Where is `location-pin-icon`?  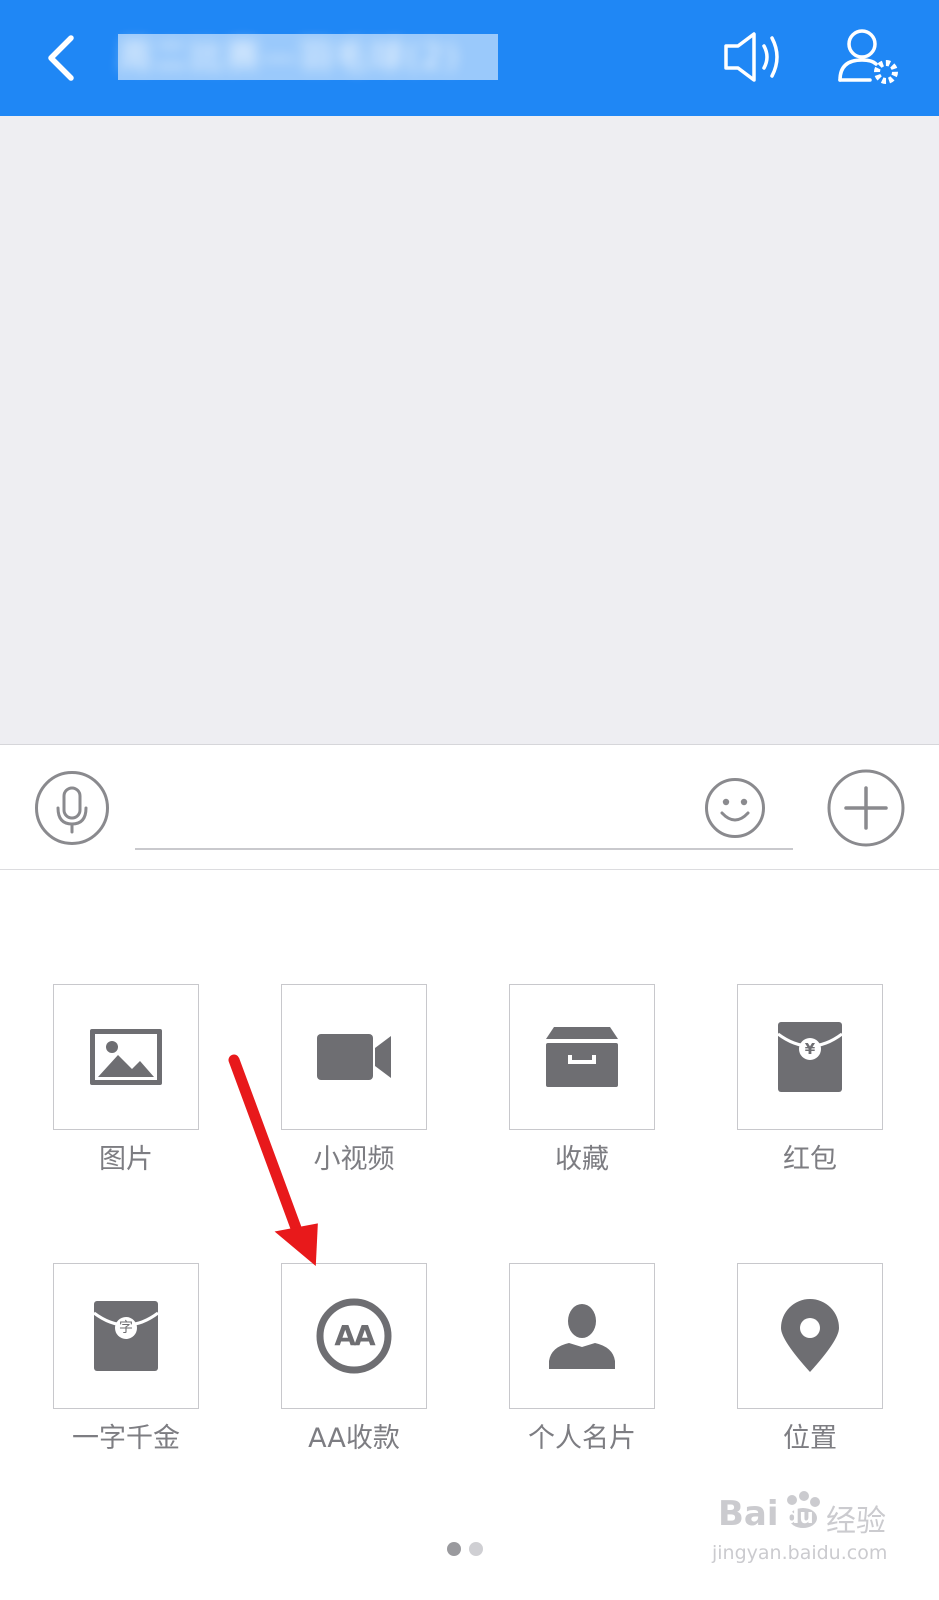 location-pin-icon is located at coordinates (810, 1335).